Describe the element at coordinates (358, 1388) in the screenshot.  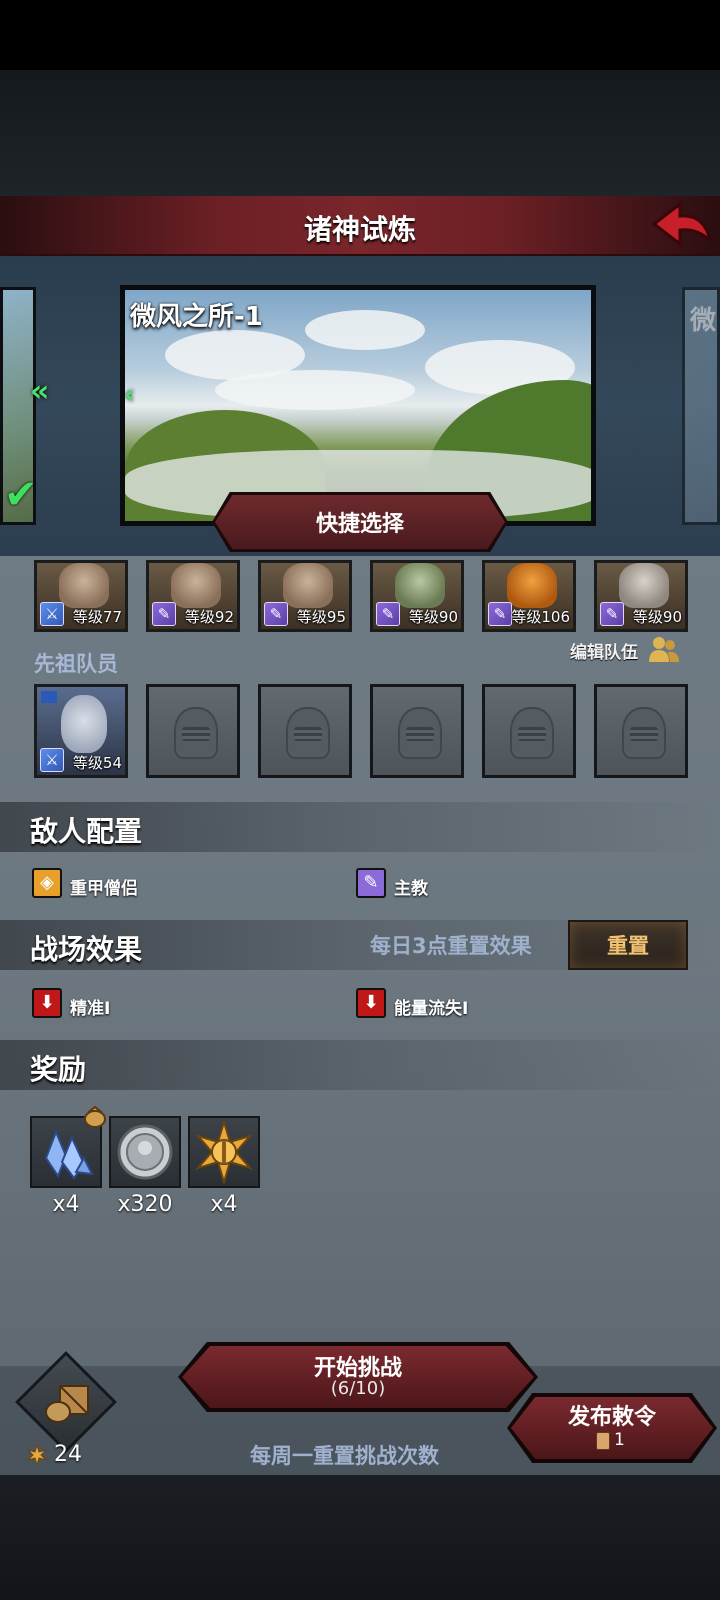
I see `challenge-count: (6/10)` at that location.